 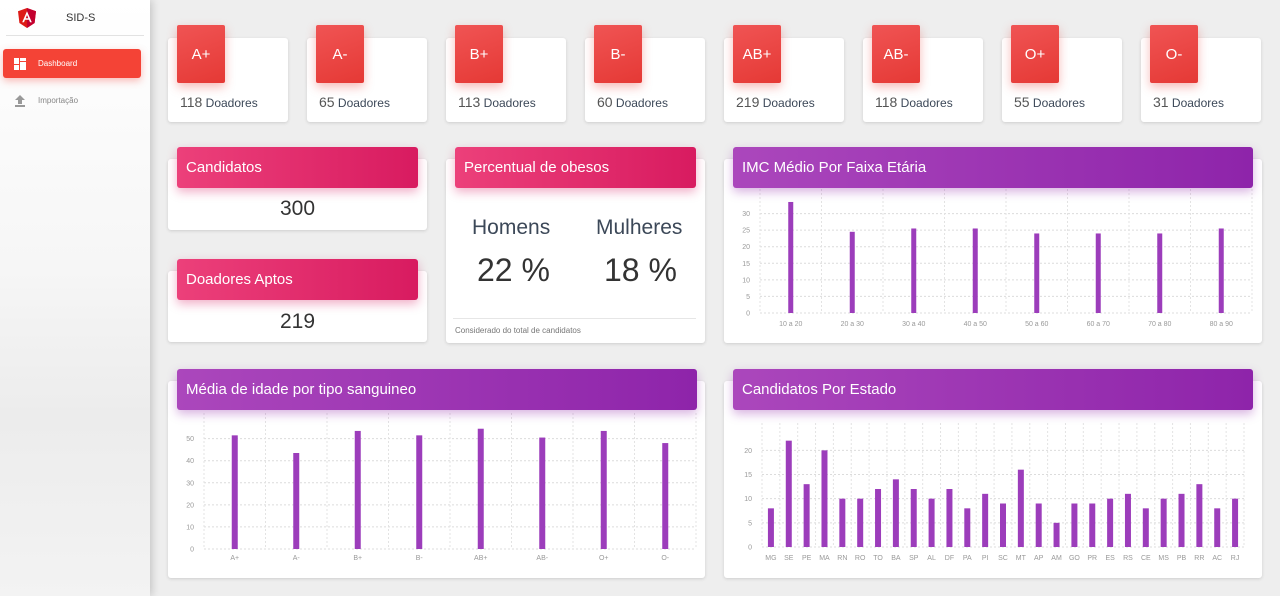 What do you see at coordinates (480, 558) in the screenshot?
I see `x-tick-label: AB+` at bounding box center [480, 558].